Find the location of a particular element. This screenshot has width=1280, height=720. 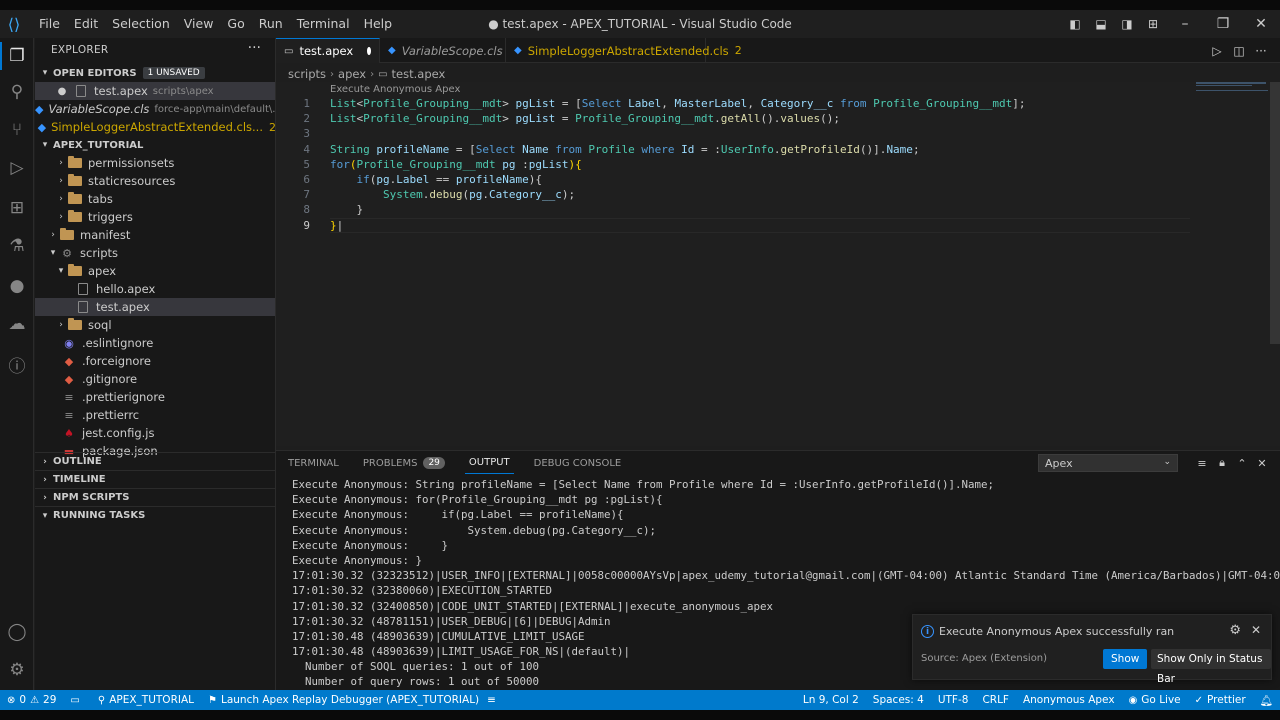

tree-item-hello-apex: hello.apex is located at coordinates (155, 289).